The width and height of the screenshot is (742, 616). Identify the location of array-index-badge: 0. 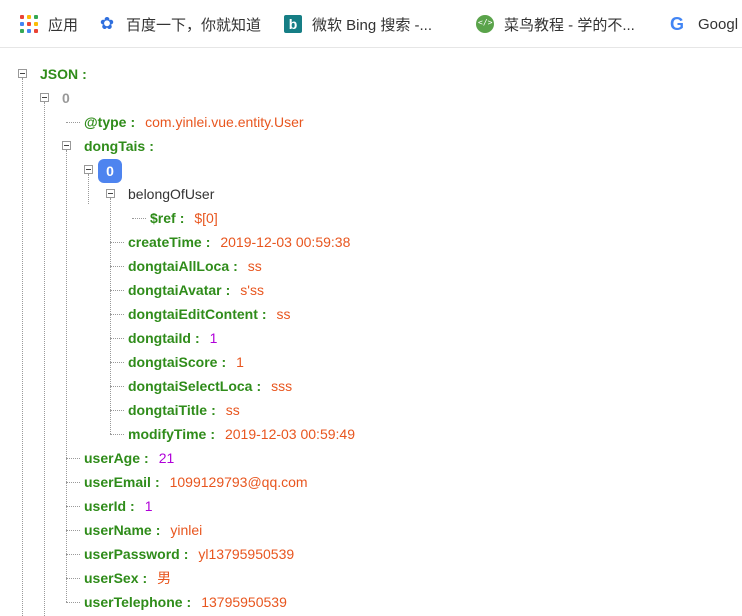
(110, 171).